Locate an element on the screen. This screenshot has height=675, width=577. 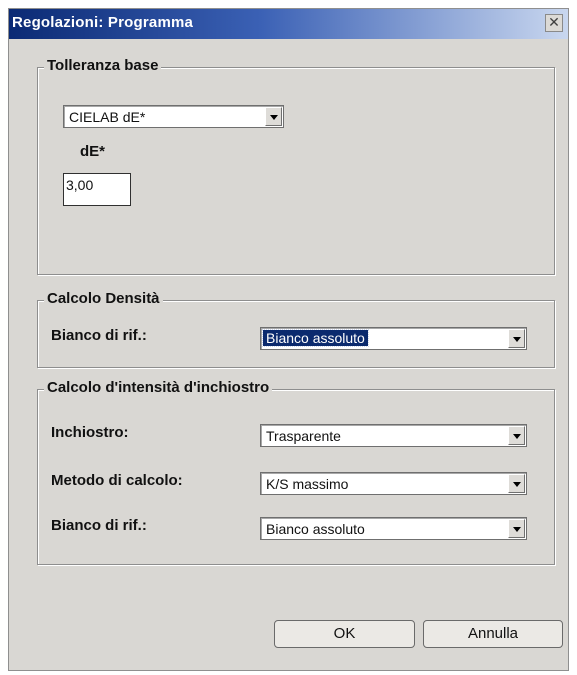
close-button: ✕ is located at coordinates (554, 23).